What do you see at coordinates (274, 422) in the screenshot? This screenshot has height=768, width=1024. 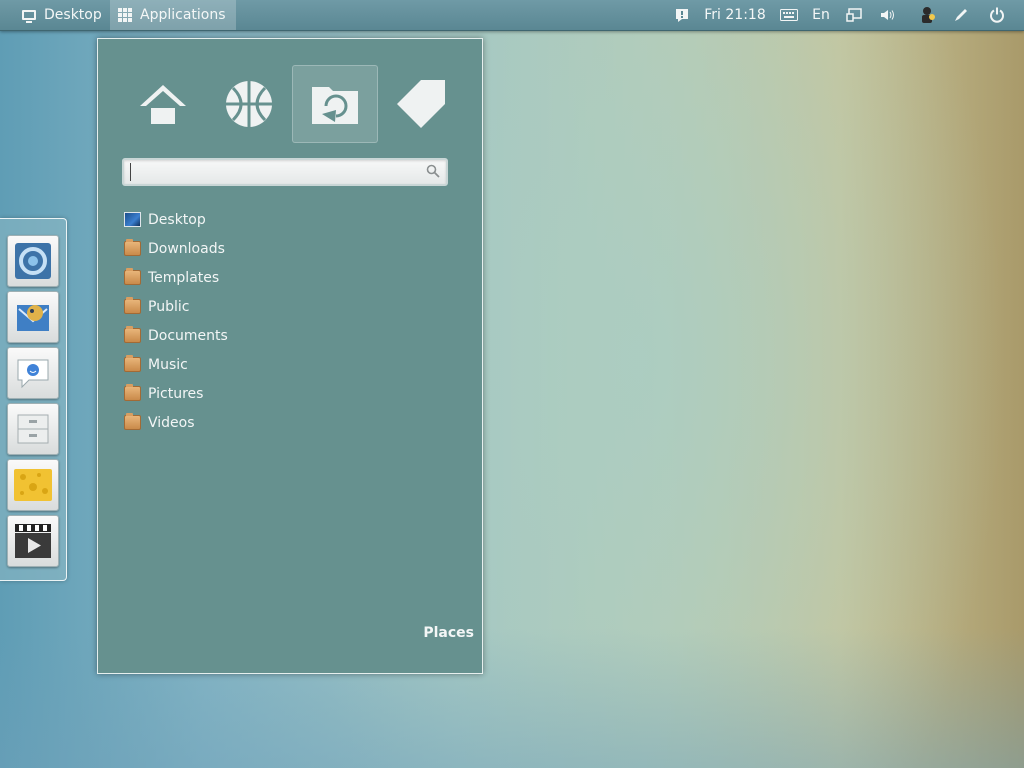 I see `place-item-videos: Videos` at bounding box center [274, 422].